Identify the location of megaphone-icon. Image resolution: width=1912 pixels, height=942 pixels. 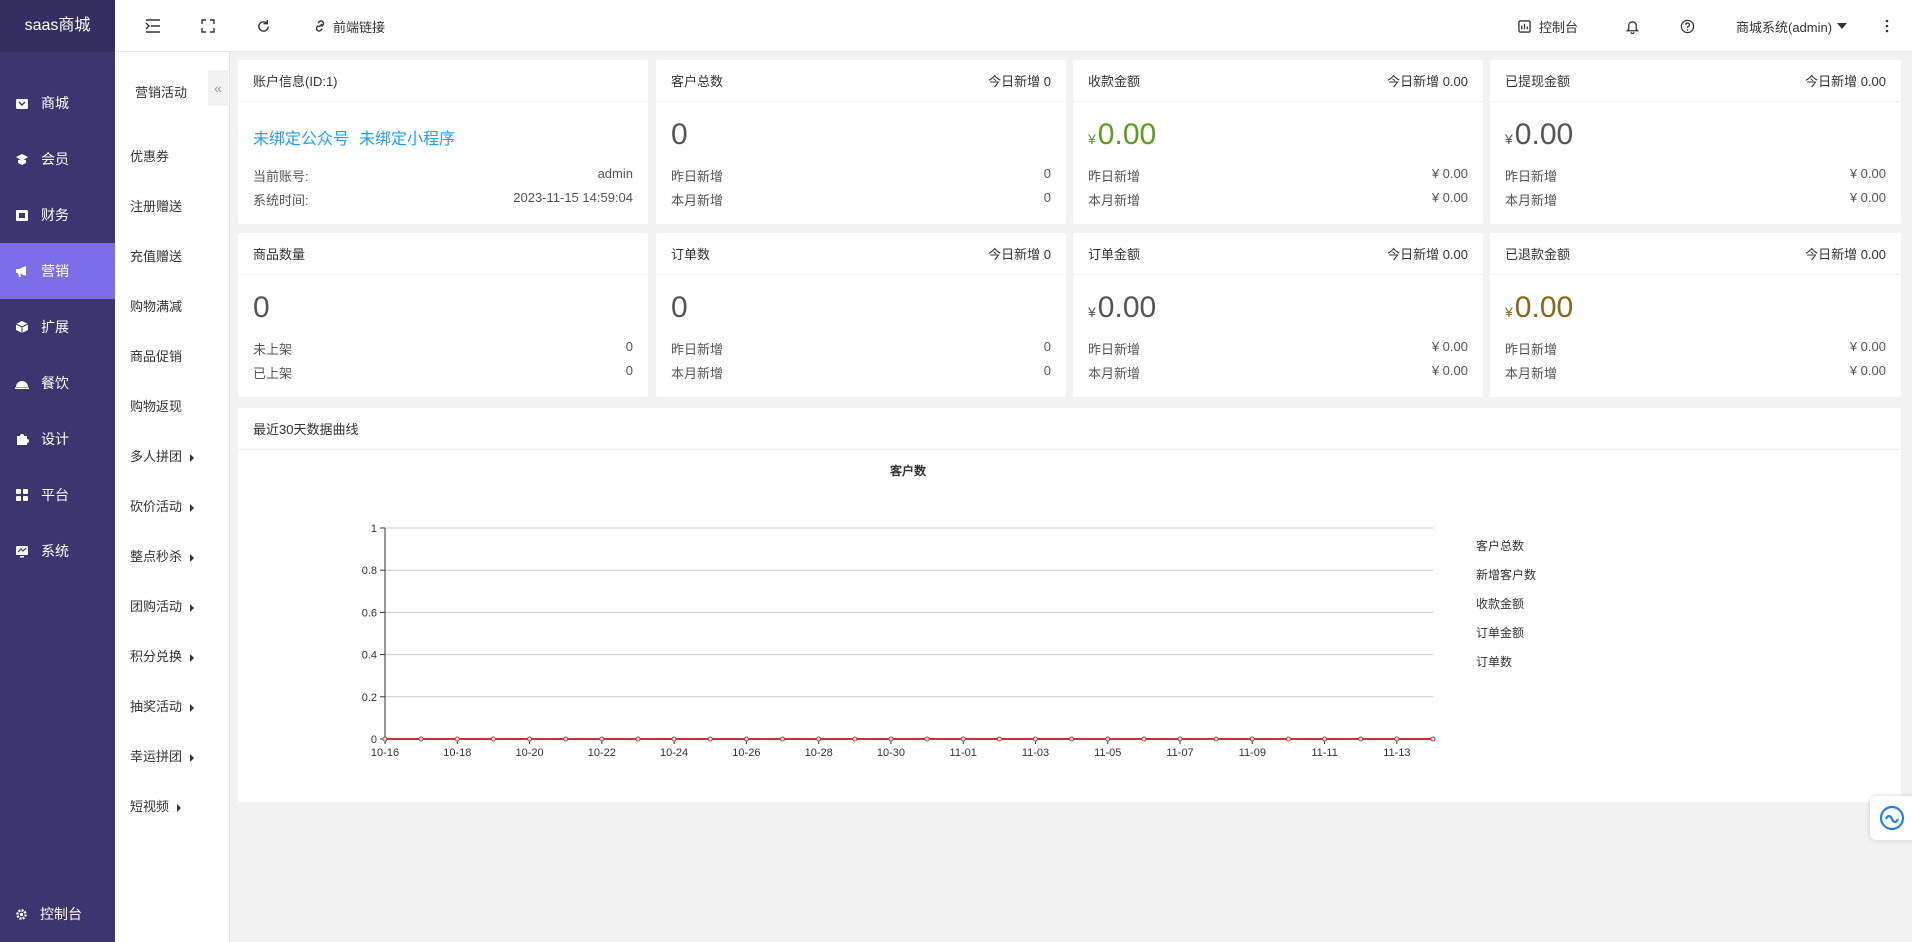
(22, 271).